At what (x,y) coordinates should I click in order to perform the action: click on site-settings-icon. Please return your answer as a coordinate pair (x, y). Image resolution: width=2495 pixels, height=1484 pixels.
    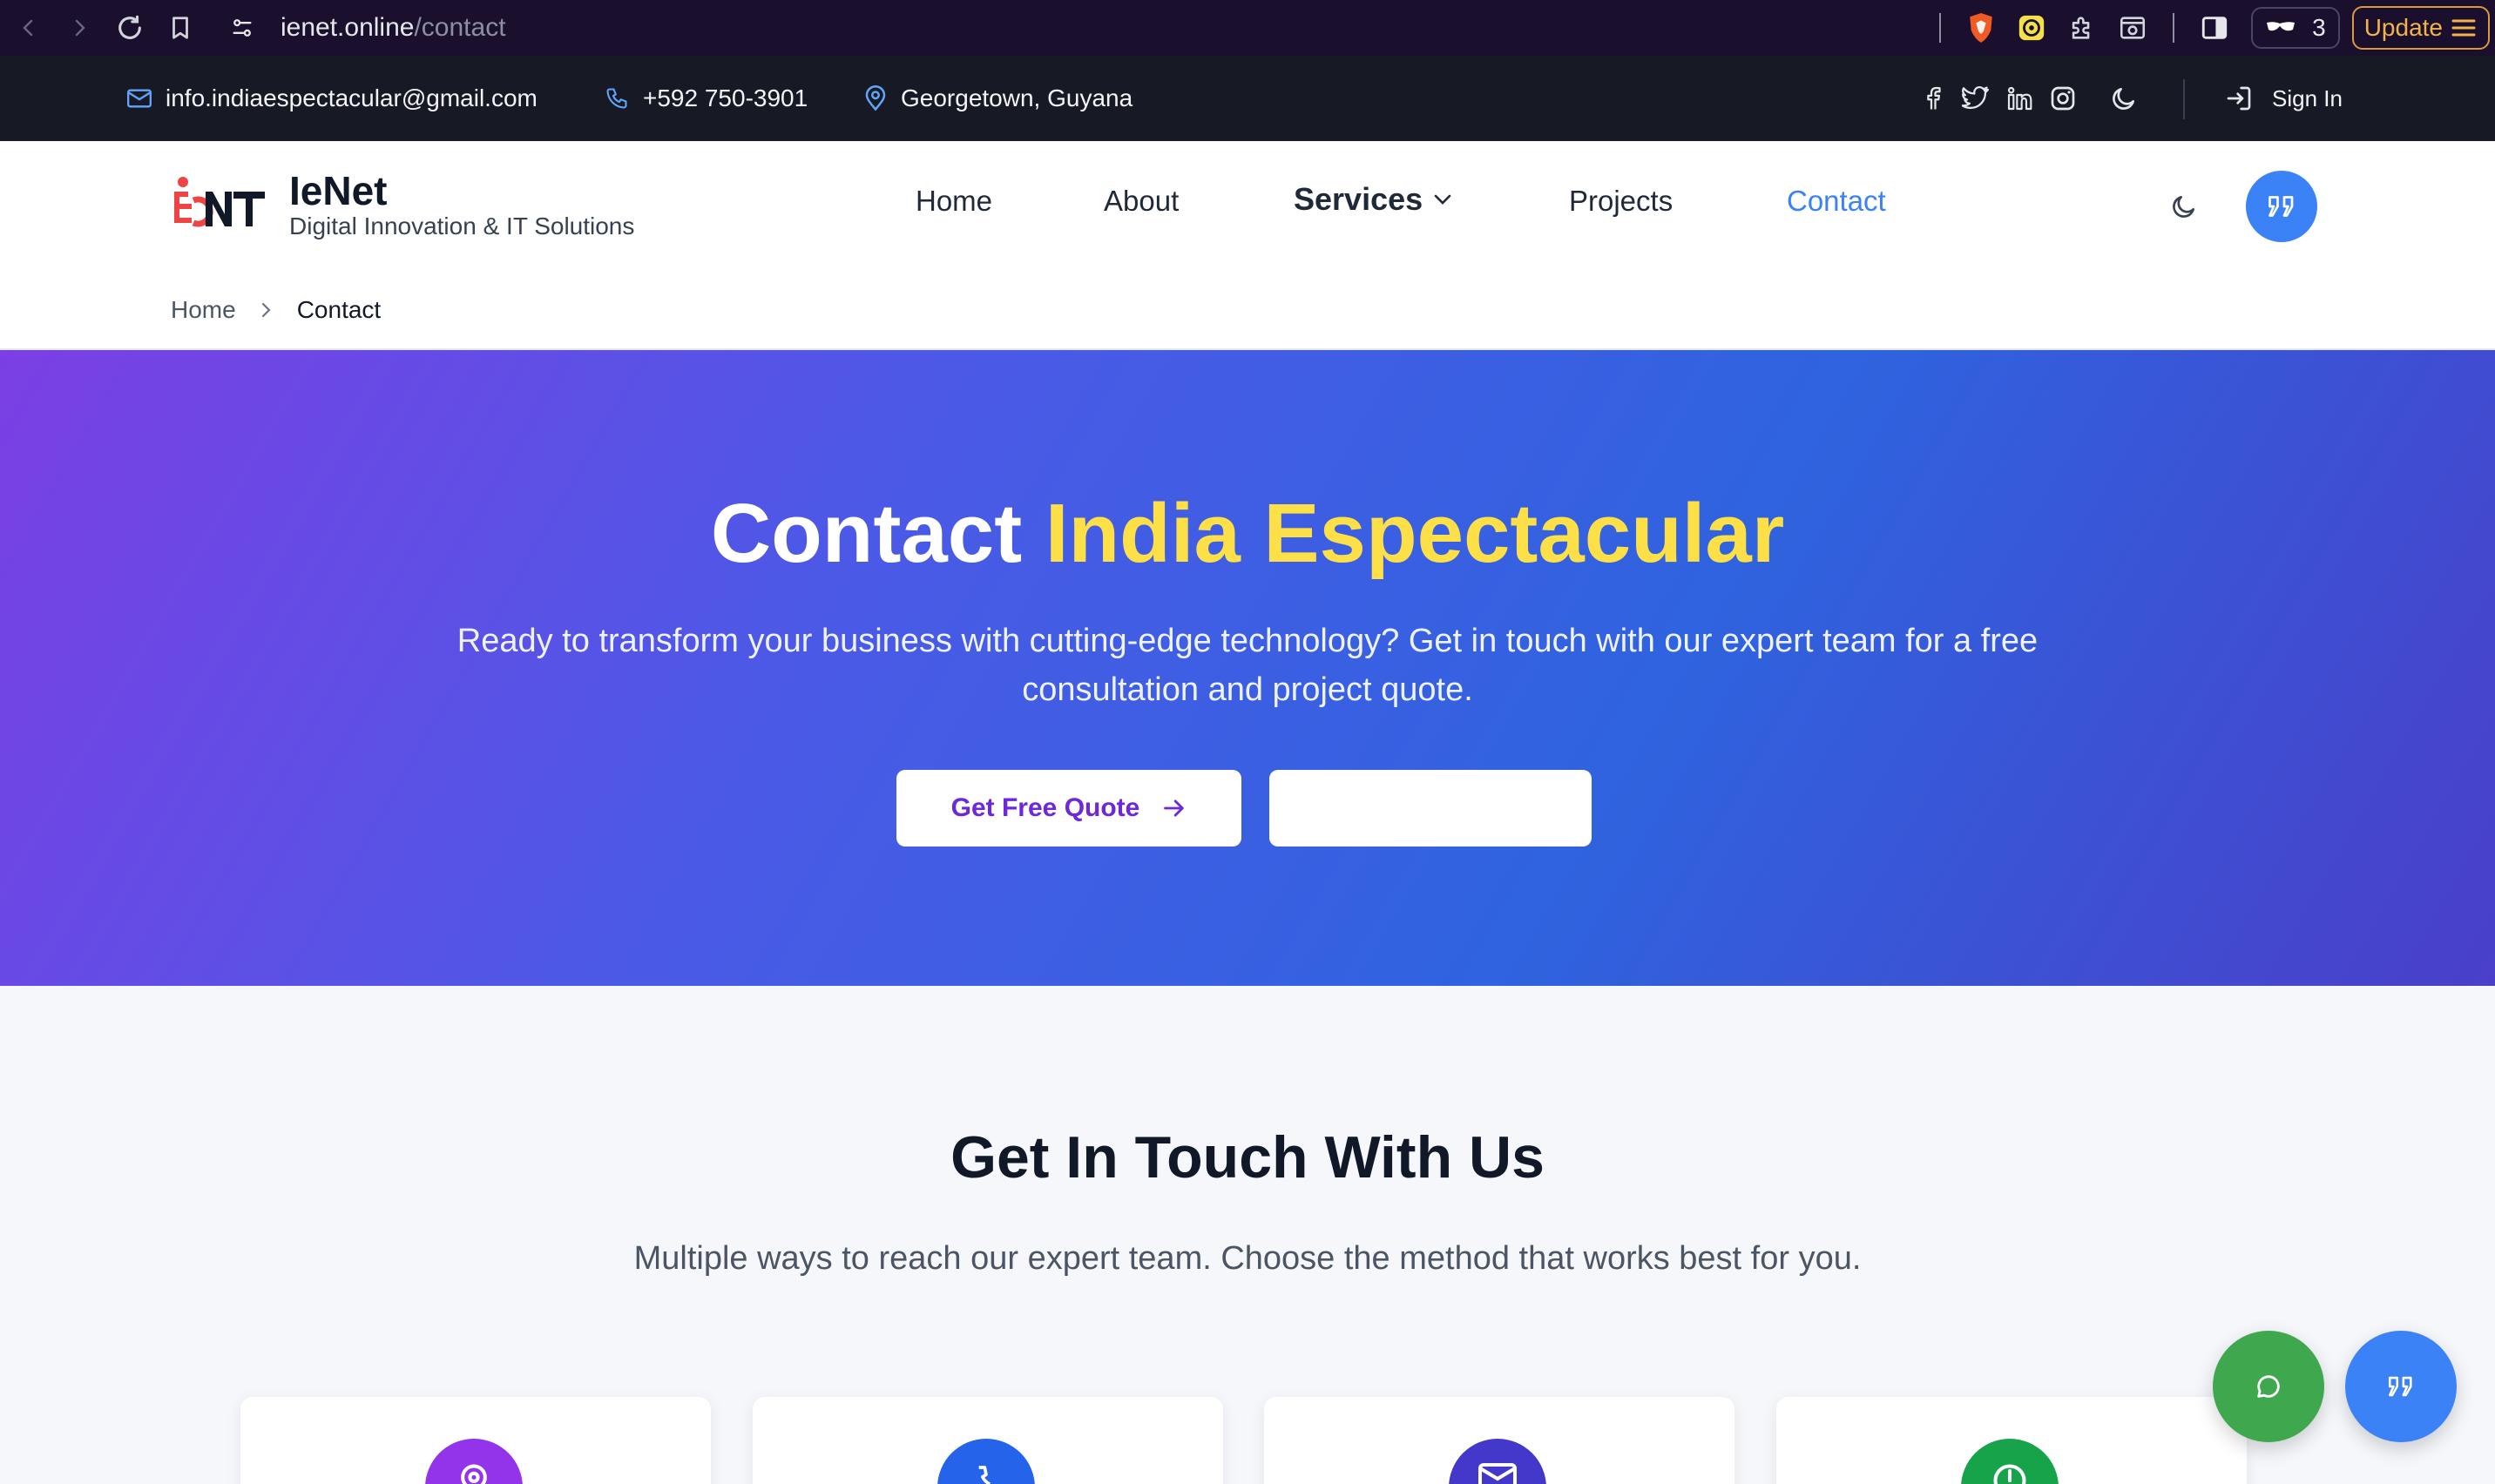
    Looking at the image, I should click on (242, 28).